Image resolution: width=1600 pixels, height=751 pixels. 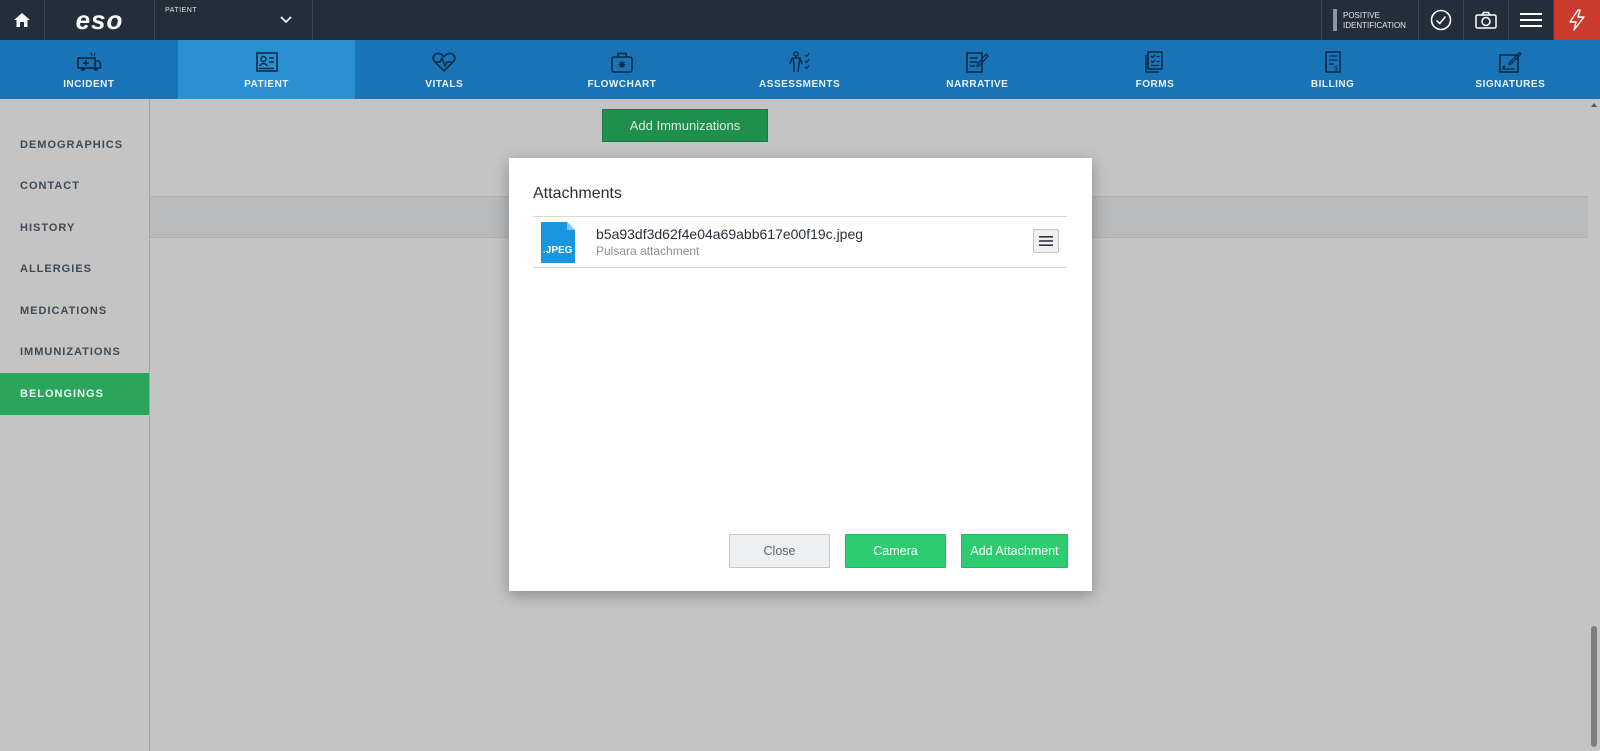 What do you see at coordinates (181, 10) in the screenshot?
I see `patient-selector-label: PATIENT` at bounding box center [181, 10].